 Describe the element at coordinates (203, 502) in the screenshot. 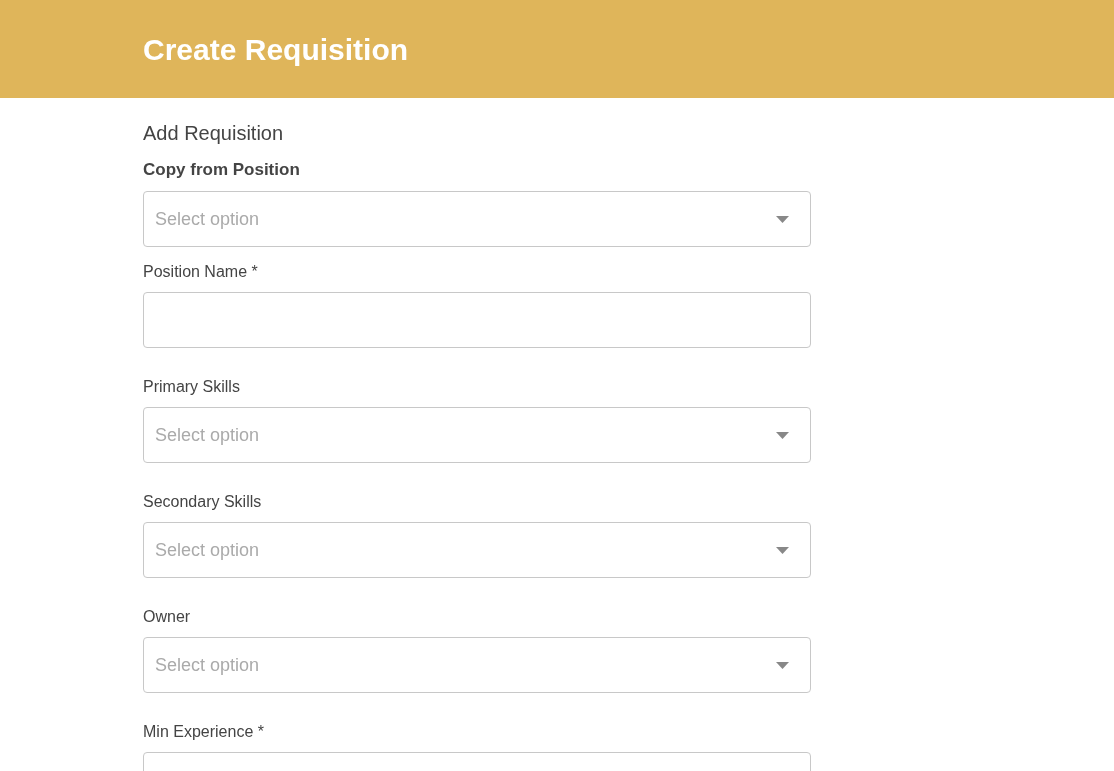

I see `field-label: Secondary Skills` at that location.